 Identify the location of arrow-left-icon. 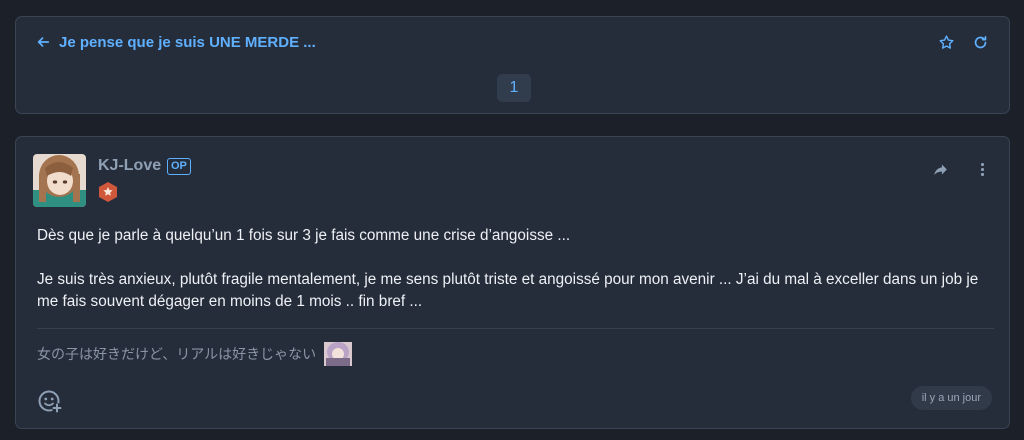
(43, 42).